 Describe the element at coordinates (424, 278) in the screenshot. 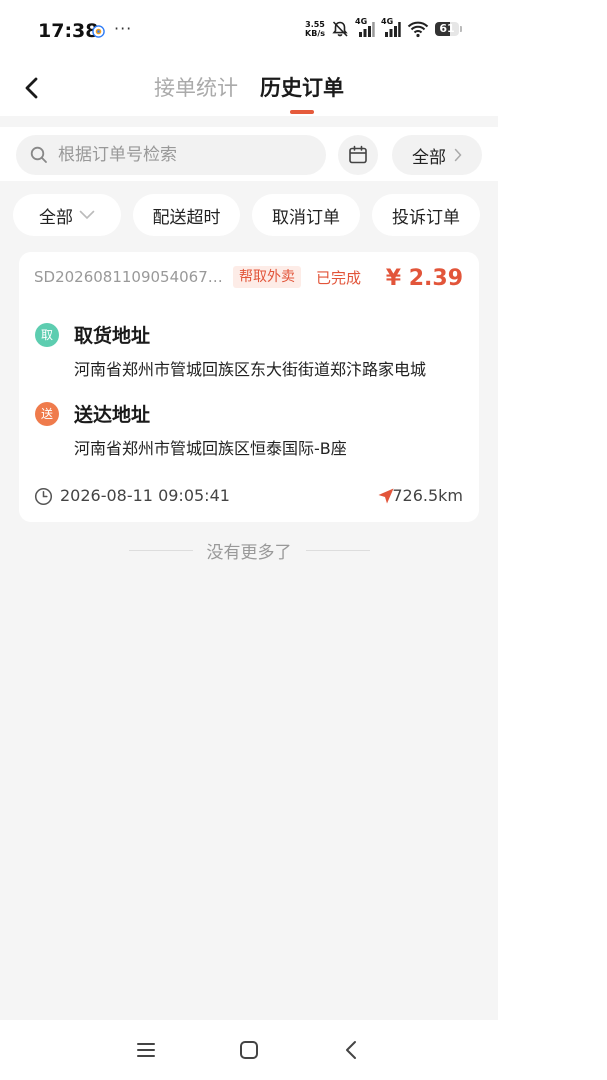

I see `order-price: ¥ 2.39` at that location.